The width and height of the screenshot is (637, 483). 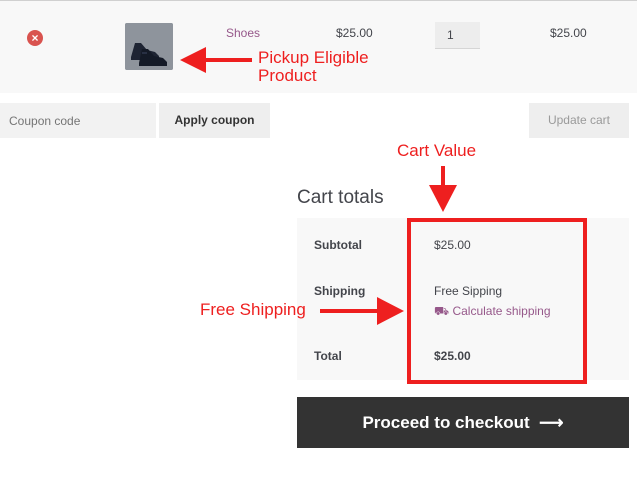 I want to click on pickup-annotation-line1: Pickup Eligible, so click(x=313, y=57).